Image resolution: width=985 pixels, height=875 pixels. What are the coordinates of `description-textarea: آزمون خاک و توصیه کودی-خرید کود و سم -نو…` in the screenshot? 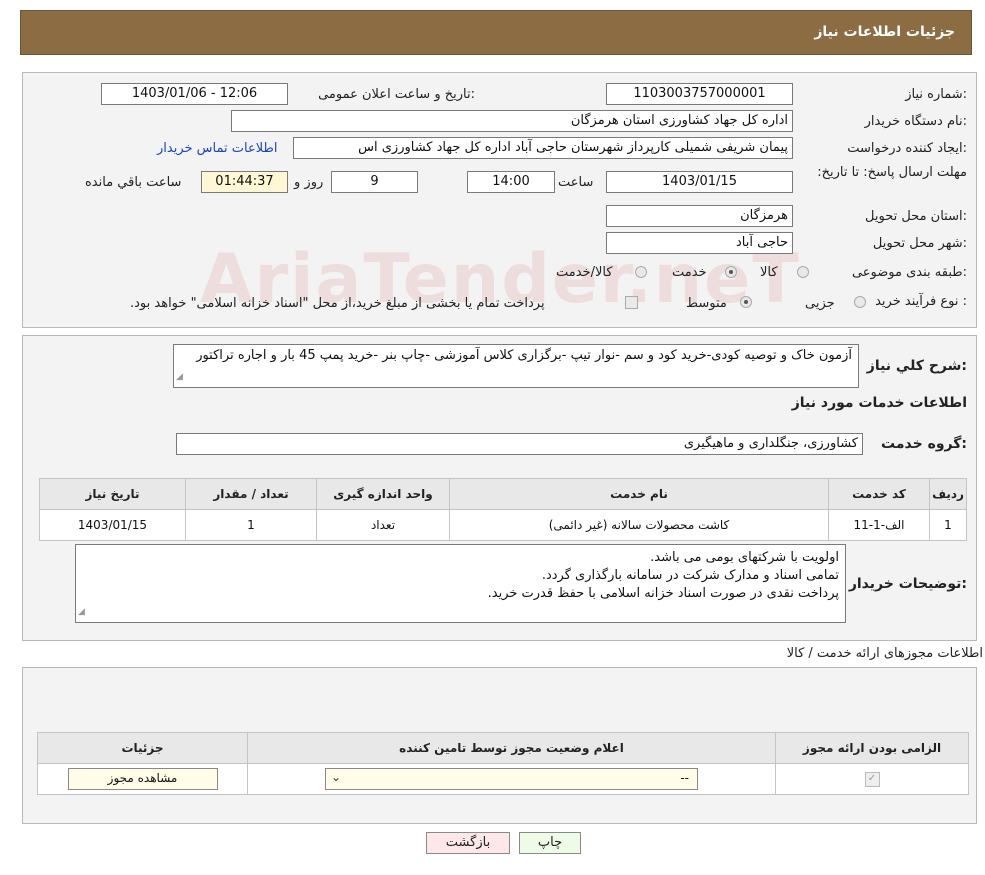 It's located at (516, 366).